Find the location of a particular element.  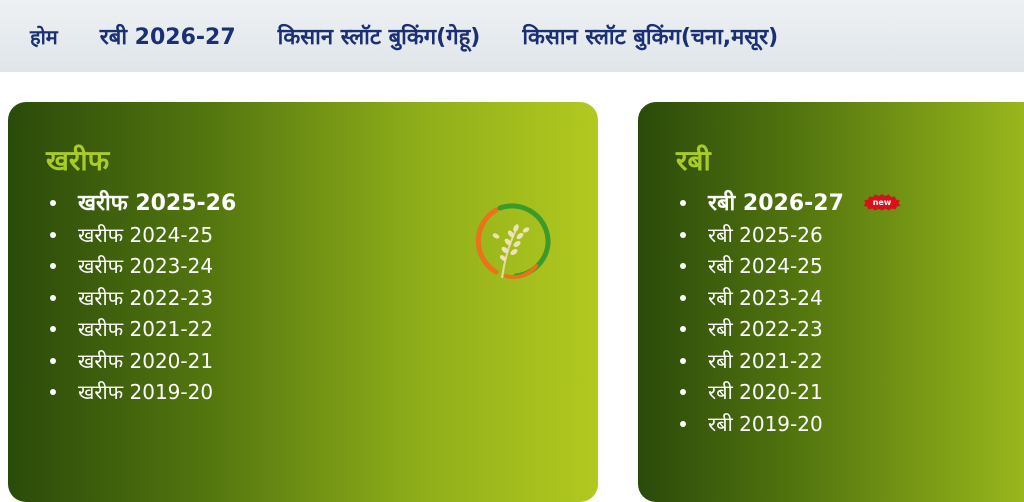

list-item: रबी 2020-21 is located at coordinates (850, 393).